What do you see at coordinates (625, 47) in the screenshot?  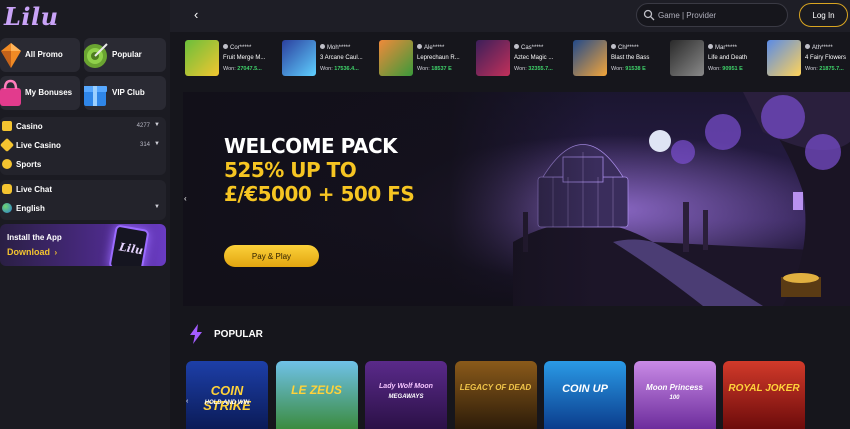 I see `winner-name: Chl*****` at bounding box center [625, 47].